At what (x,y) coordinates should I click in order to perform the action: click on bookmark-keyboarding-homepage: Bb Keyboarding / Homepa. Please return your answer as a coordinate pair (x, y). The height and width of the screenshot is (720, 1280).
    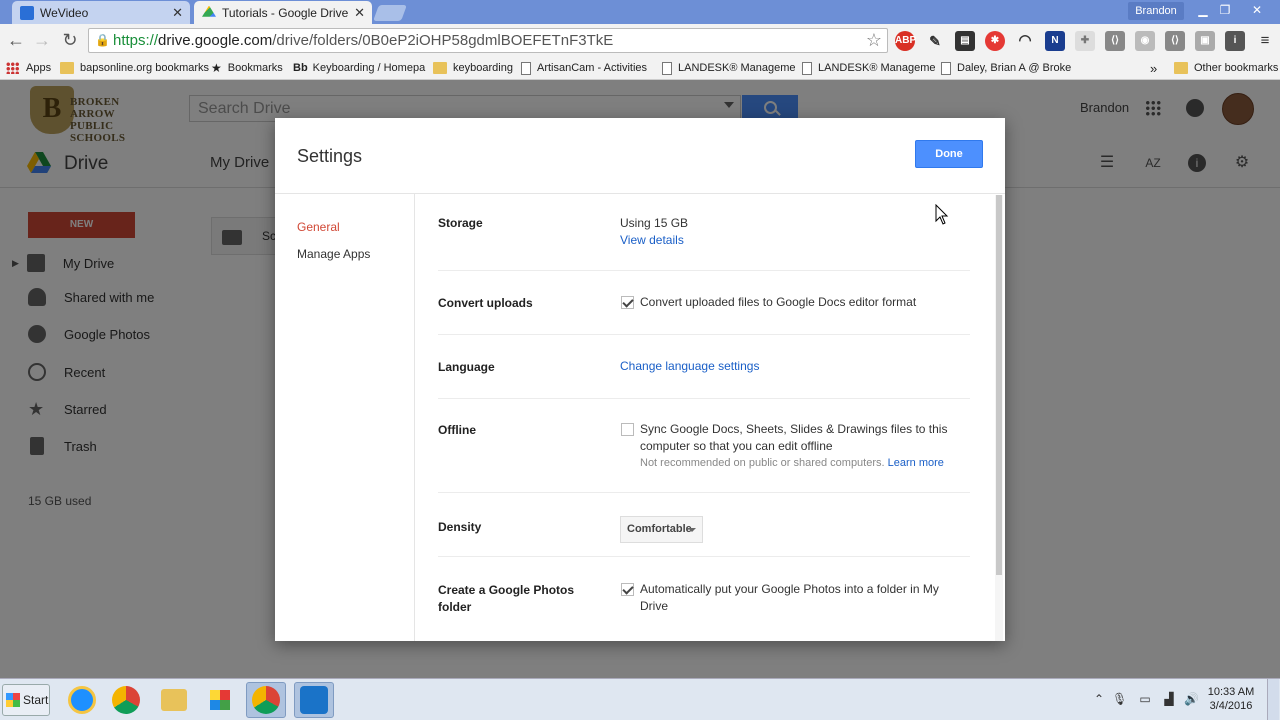
    Looking at the image, I should click on (359, 68).